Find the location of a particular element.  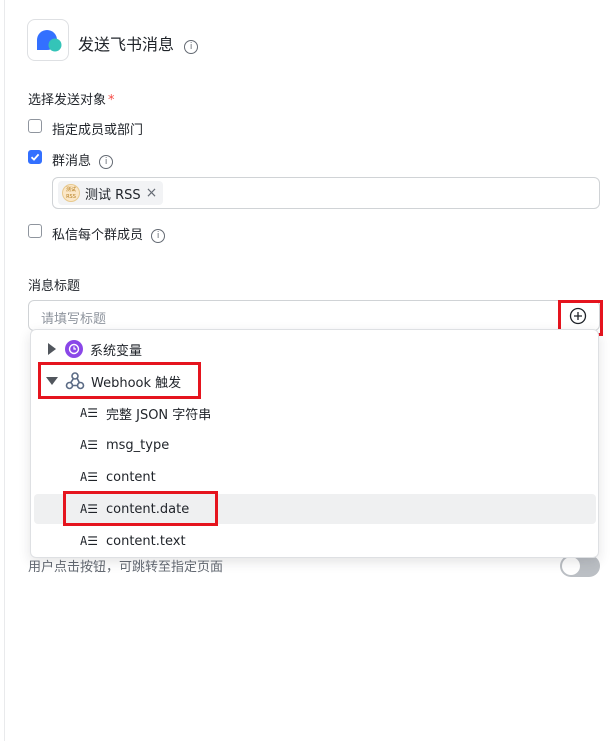

annotation-box-webhook is located at coordinates (119, 380).